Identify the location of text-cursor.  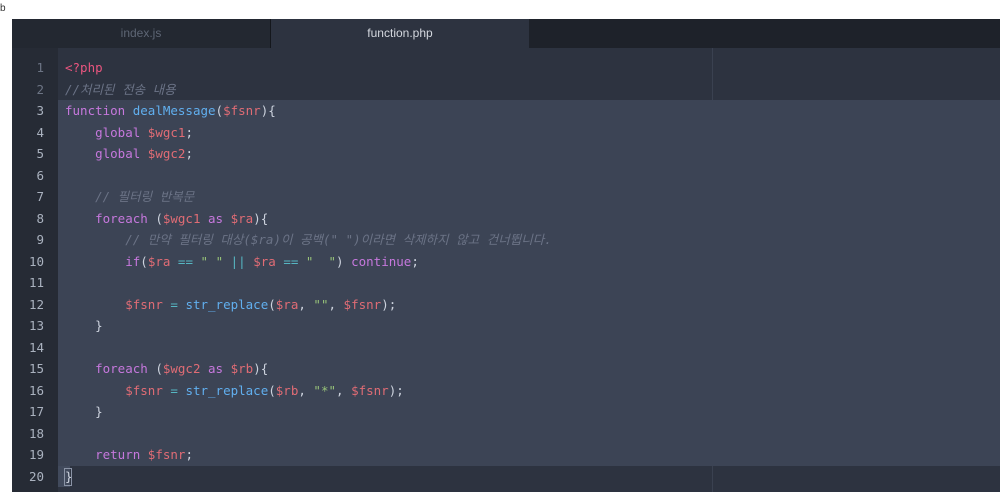
(68, 476).